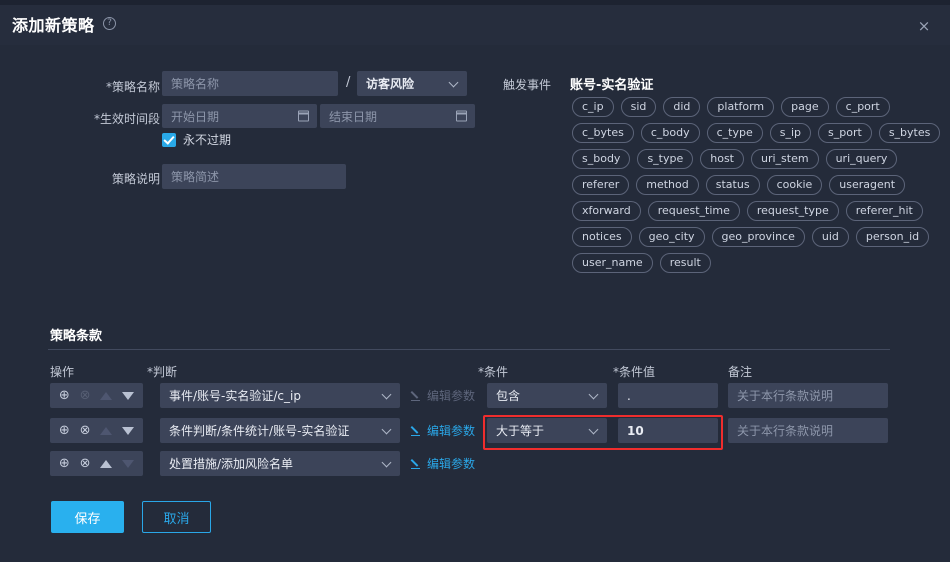  What do you see at coordinates (250, 83) in the screenshot?
I see `policy-name-input` at bounding box center [250, 83].